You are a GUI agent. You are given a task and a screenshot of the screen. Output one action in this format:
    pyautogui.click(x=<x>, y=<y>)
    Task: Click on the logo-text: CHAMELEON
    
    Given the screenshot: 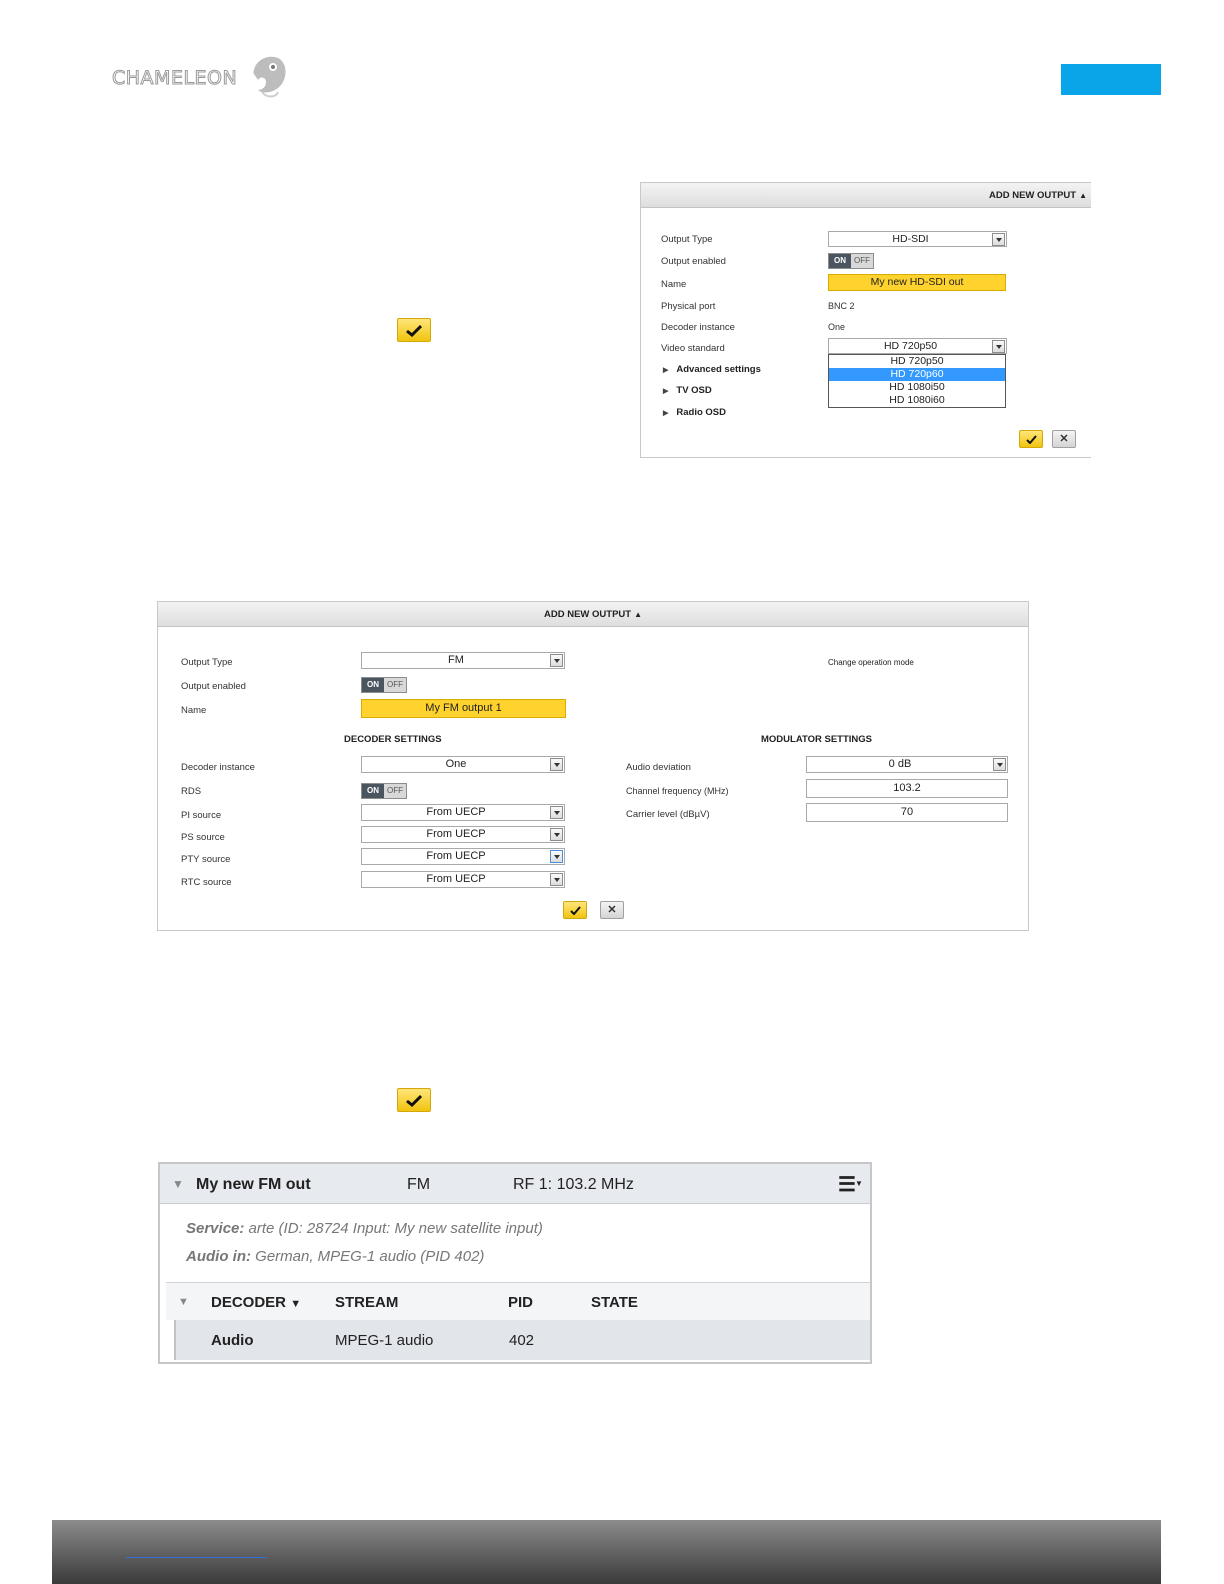 What is the action you would take?
    pyautogui.click(x=174, y=78)
    